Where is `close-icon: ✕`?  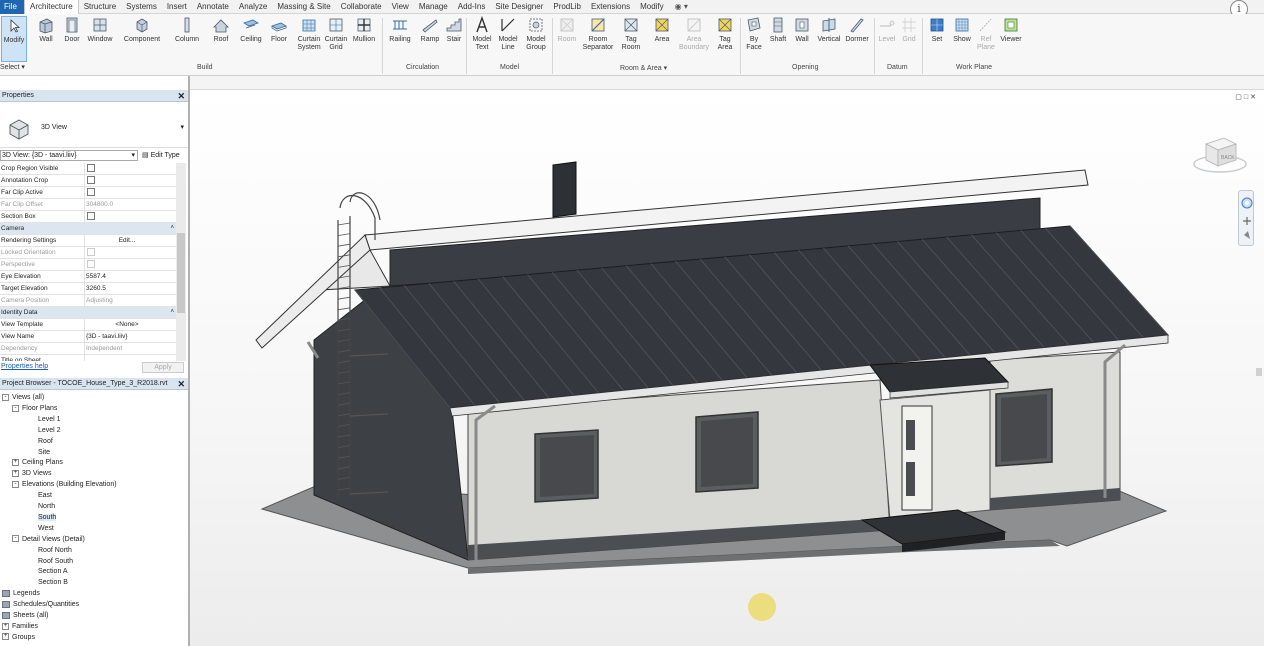 close-icon: ✕ is located at coordinates (181, 96).